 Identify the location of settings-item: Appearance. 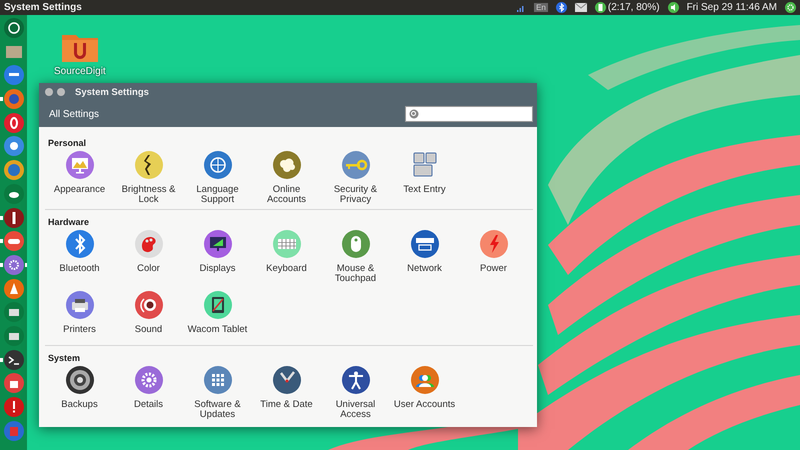
(79, 178).